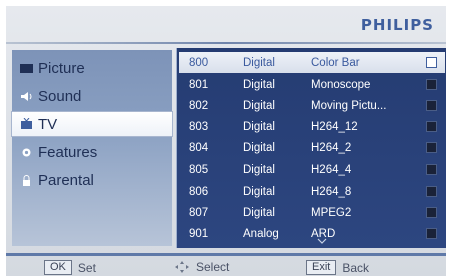 The height and width of the screenshot is (279, 451). What do you see at coordinates (322, 242) in the screenshot?
I see `scroll-down-icon` at bounding box center [322, 242].